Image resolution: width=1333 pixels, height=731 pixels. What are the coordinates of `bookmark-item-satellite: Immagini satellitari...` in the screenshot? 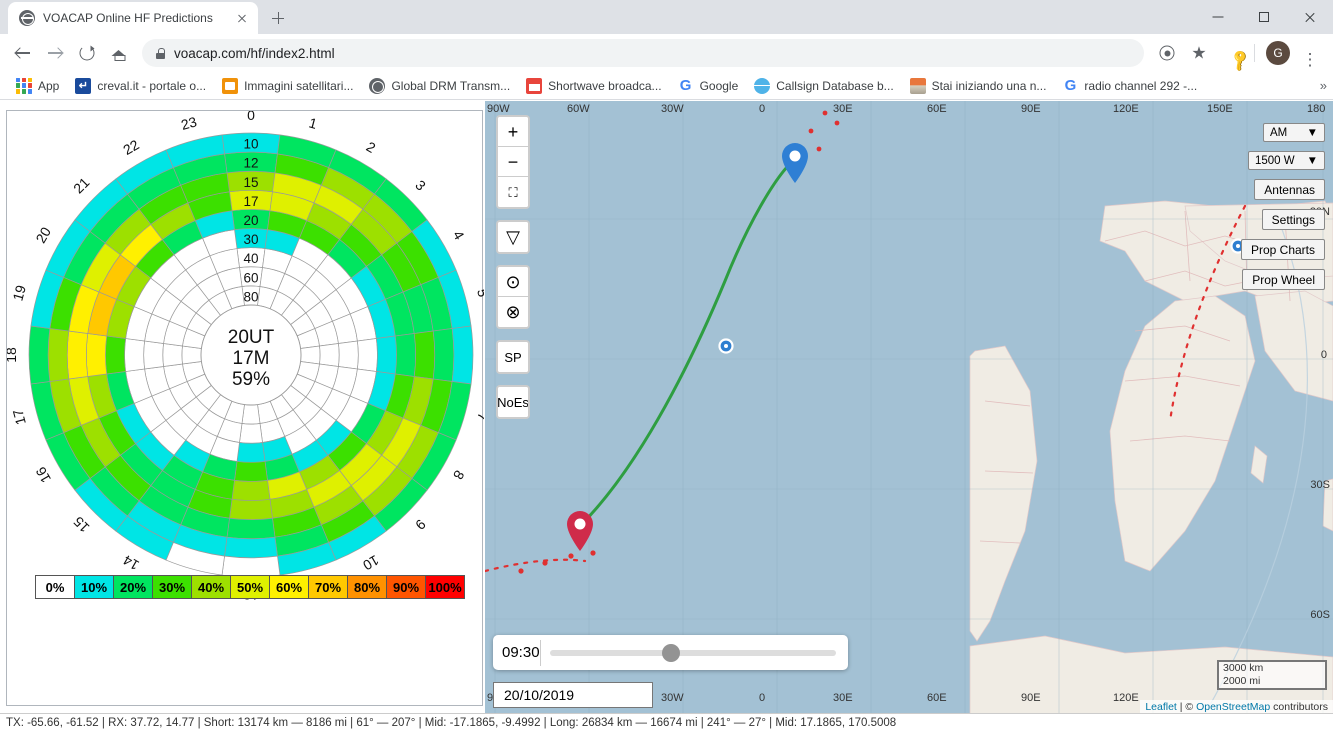 It's located at (287, 86).